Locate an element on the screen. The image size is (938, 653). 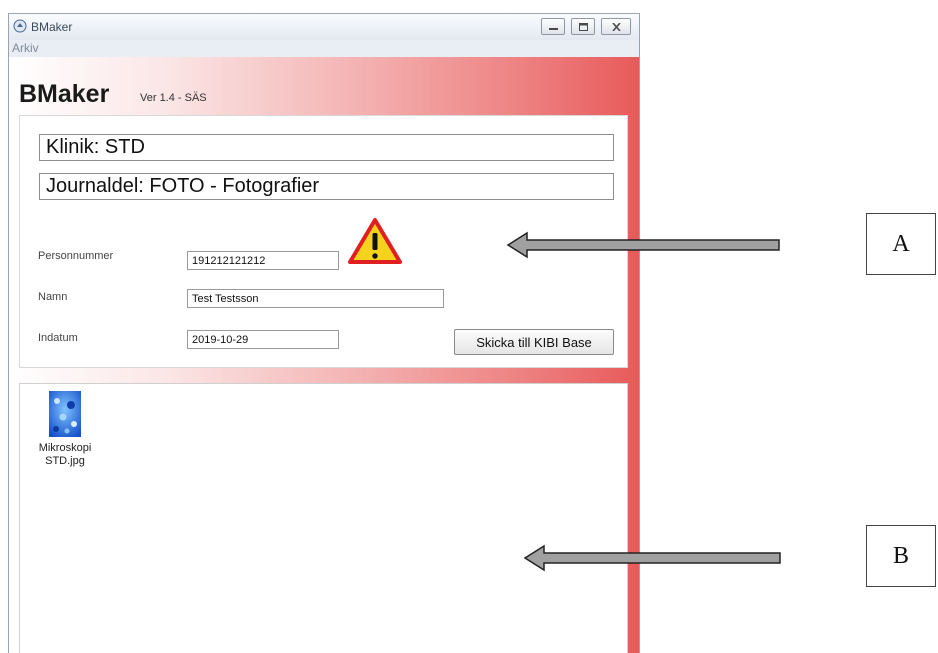
app-icon is located at coordinates (20, 26).